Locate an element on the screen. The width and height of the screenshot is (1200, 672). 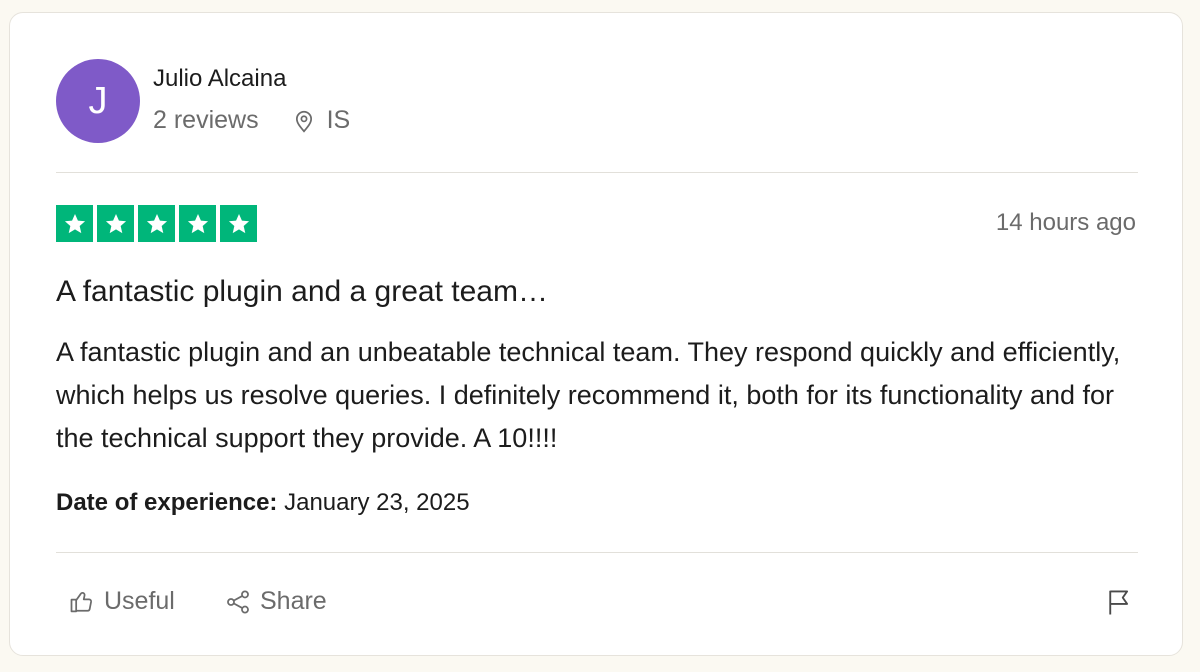
flag-icon is located at coordinates (1119, 602).